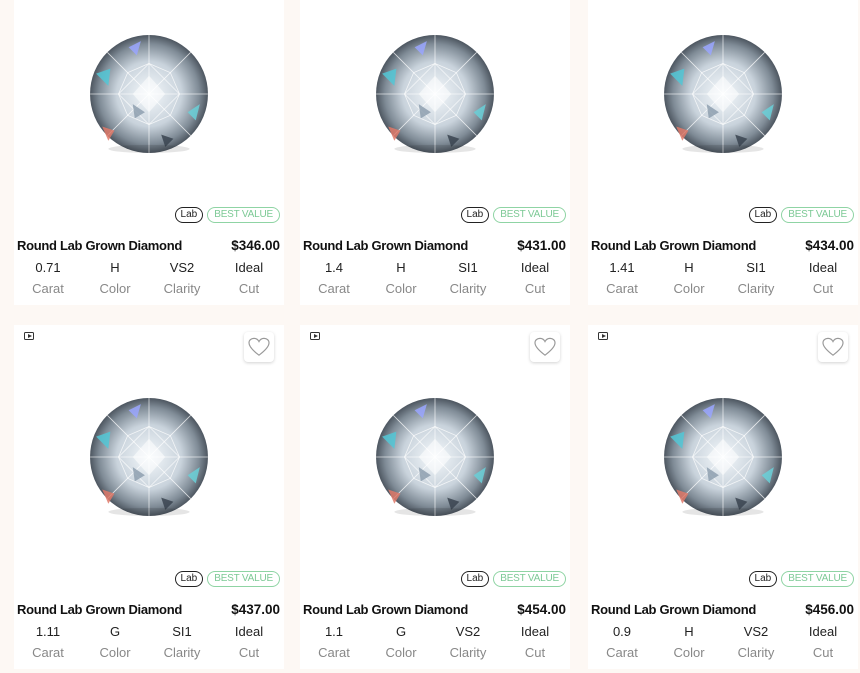  I want to click on spec-carat: 0.71 Carat, so click(48, 278).